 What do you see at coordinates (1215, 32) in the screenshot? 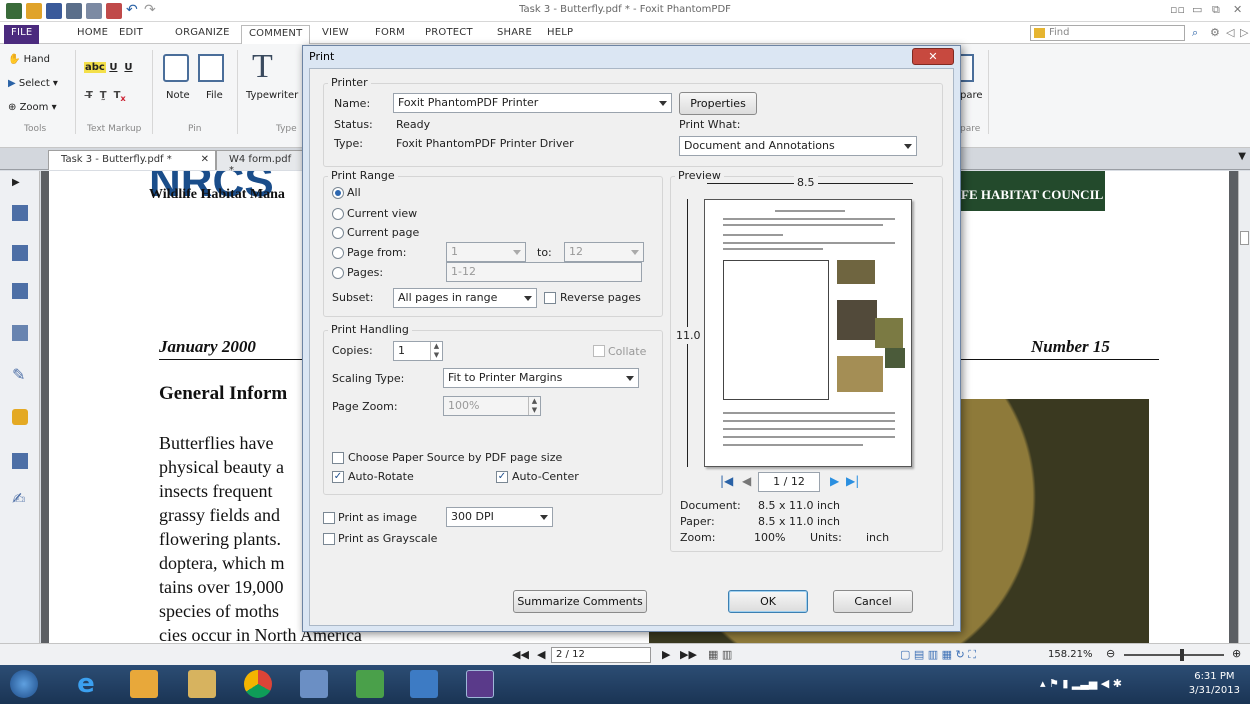
I see `gear-icon: ⚙` at bounding box center [1215, 32].